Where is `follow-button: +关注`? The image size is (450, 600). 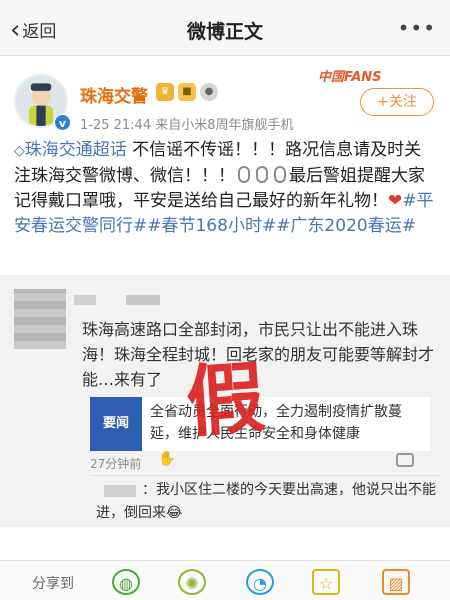
follow-button: +关注 is located at coordinates (397, 102).